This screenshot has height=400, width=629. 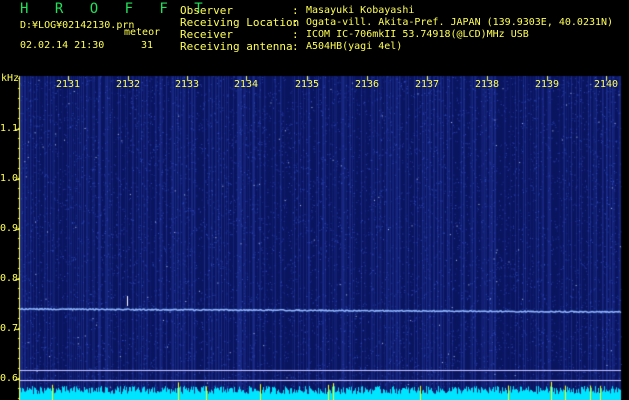 I want to click on frequency-tick-label: 0.7, so click(x=9, y=328).